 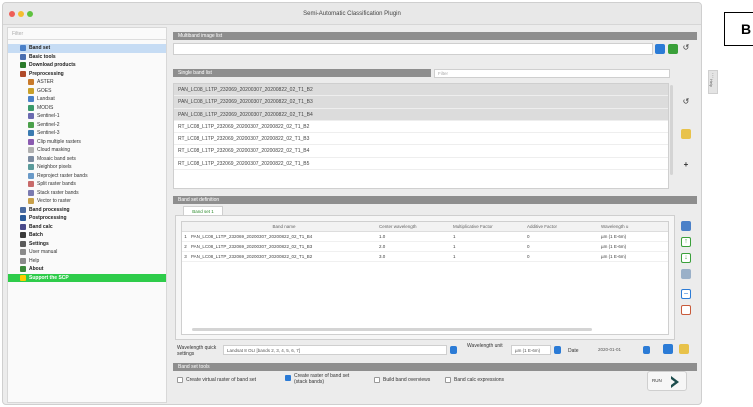 What do you see at coordinates (87, 82) in the screenshot?
I see `sidebar-item: ASTER` at bounding box center [87, 82].